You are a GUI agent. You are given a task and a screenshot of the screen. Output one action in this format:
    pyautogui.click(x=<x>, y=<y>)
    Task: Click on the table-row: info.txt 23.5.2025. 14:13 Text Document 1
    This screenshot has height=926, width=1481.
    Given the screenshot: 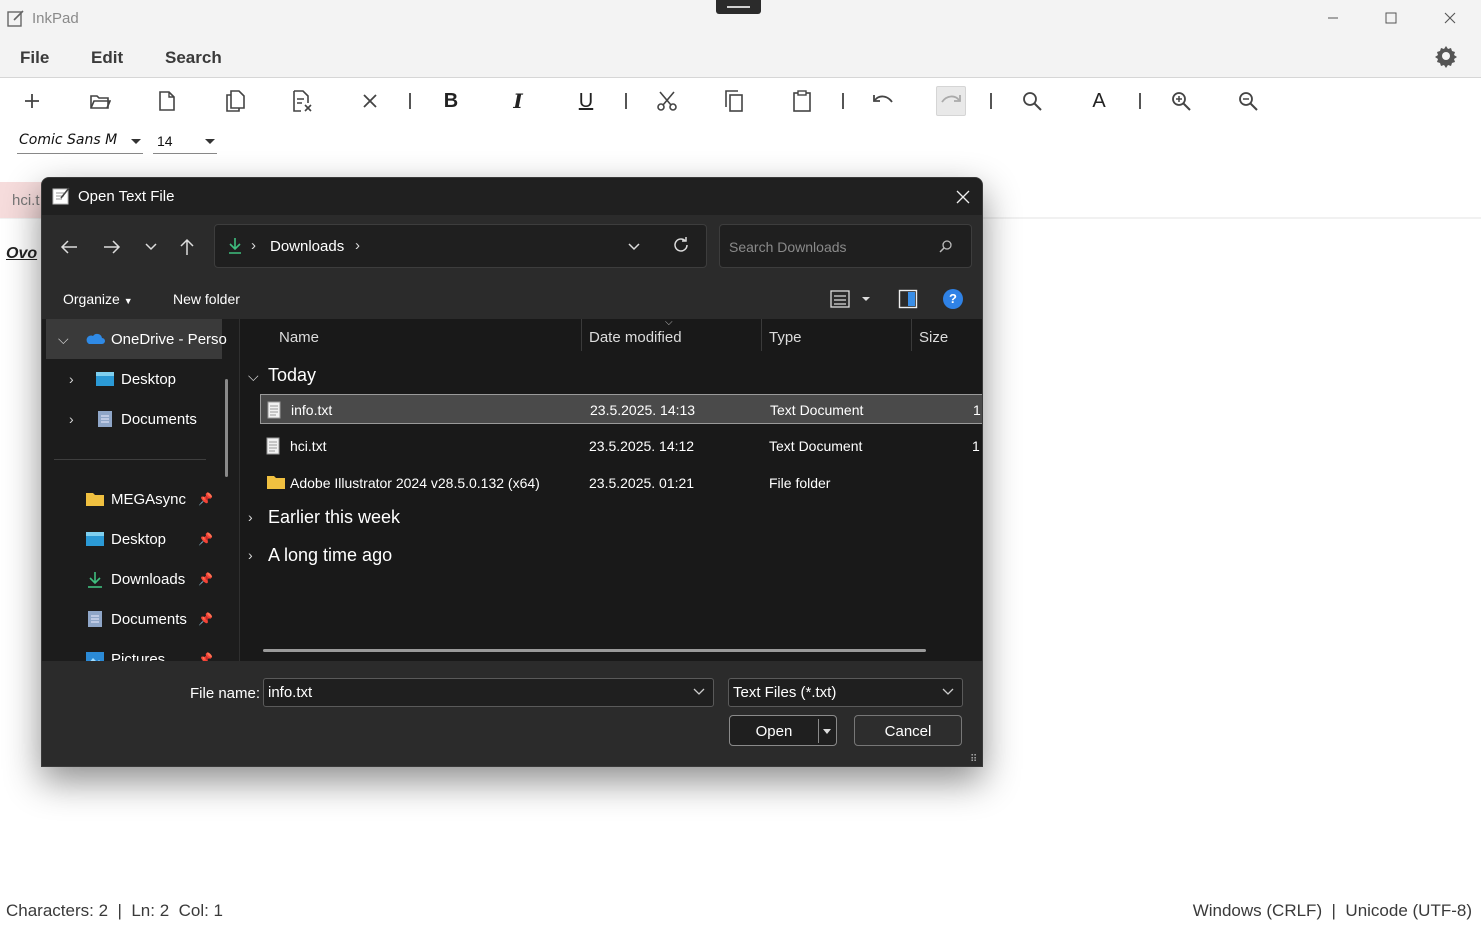 What is the action you would take?
    pyautogui.click(x=621, y=409)
    